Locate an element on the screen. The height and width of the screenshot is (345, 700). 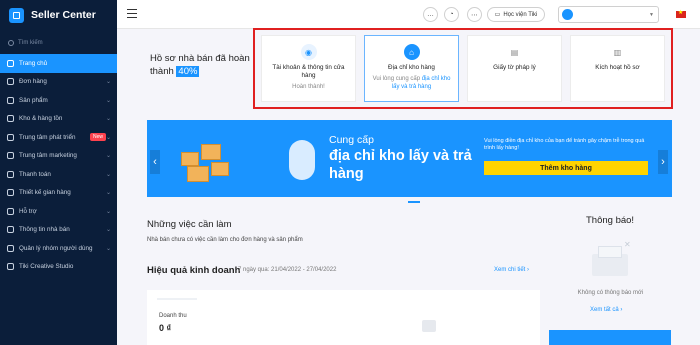
sidebar-item: Kho & hàng tồn ⌄ is located at coordinates (58, 119).